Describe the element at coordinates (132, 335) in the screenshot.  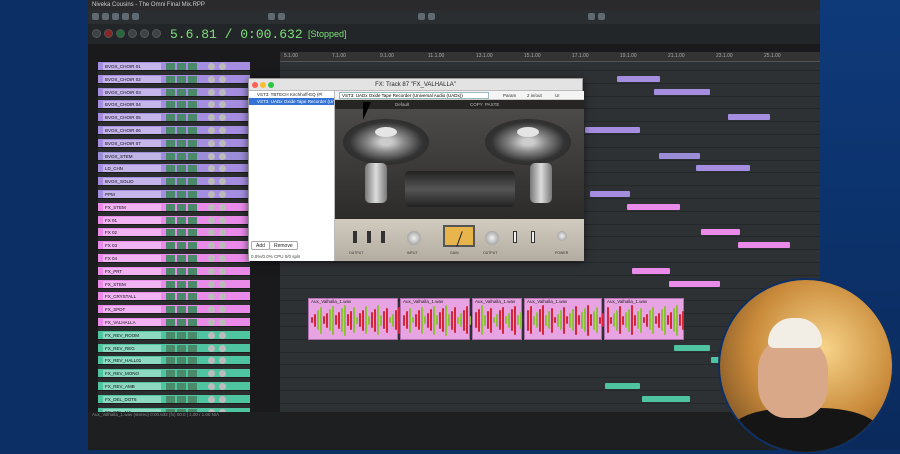
I see `track-name: FX_REV_ROOM` at that location.